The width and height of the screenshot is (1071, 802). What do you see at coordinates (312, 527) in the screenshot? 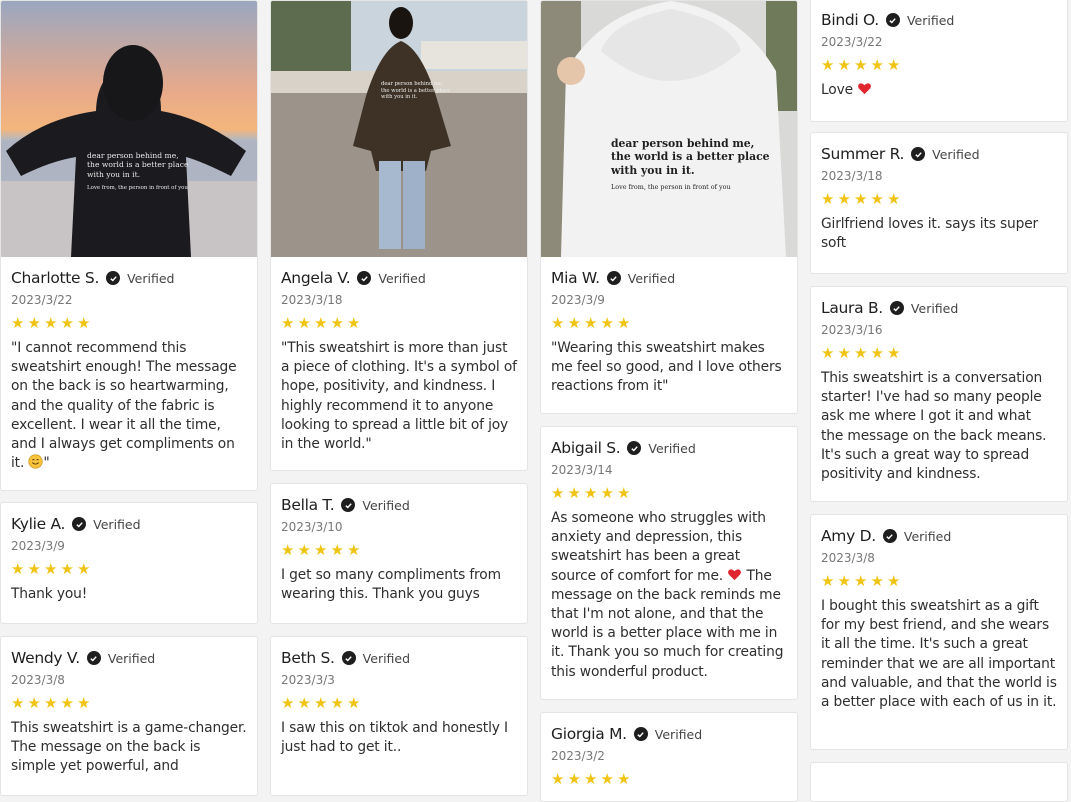
I see `review-date: 2023/3/10` at bounding box center [312, 527].